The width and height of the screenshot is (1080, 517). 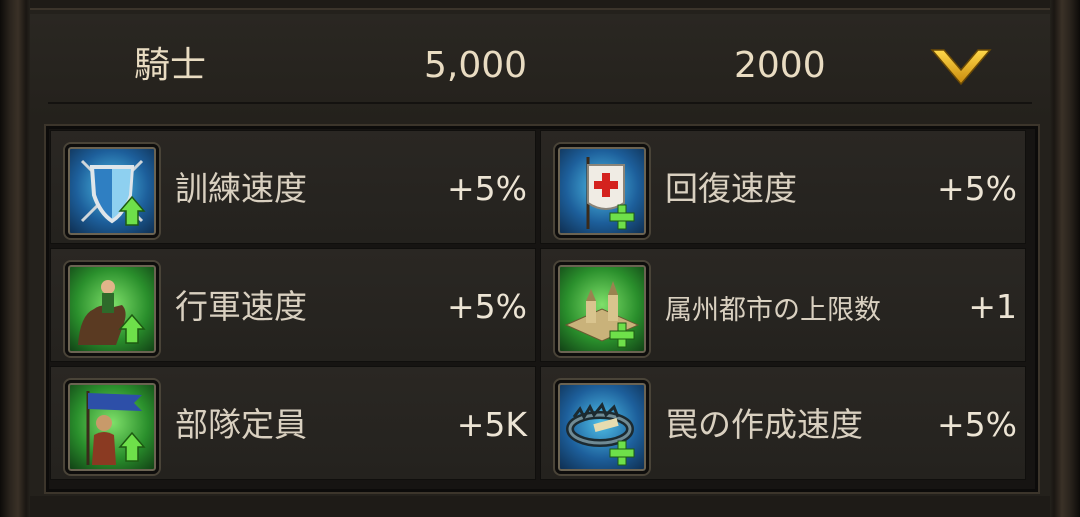 What do you see at coordinates (731, 188) in the screenshot?
I see `bonus-label: 回復速度` at bounding box center [731, 188].